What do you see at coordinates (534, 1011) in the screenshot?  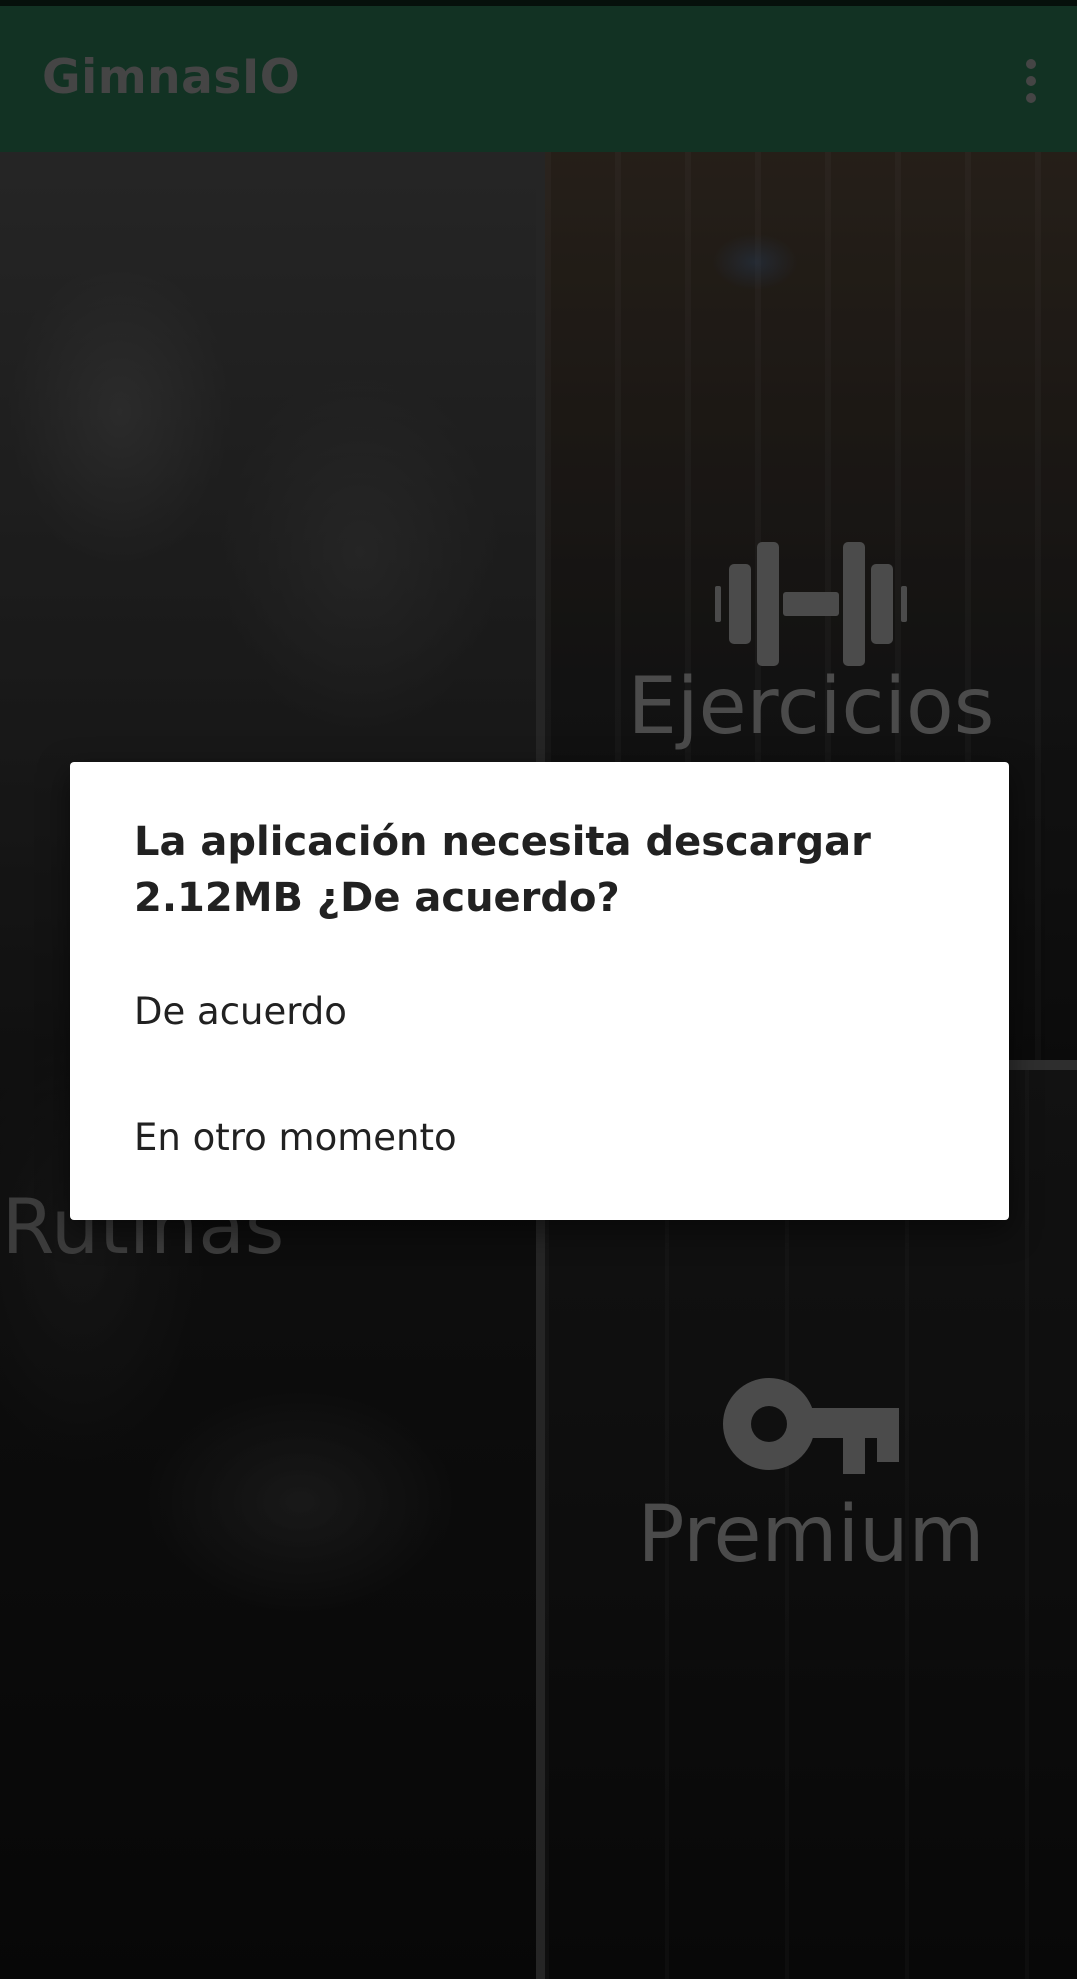 I see `accept-option: De acuerdo` at bounding box center [534, 1011].